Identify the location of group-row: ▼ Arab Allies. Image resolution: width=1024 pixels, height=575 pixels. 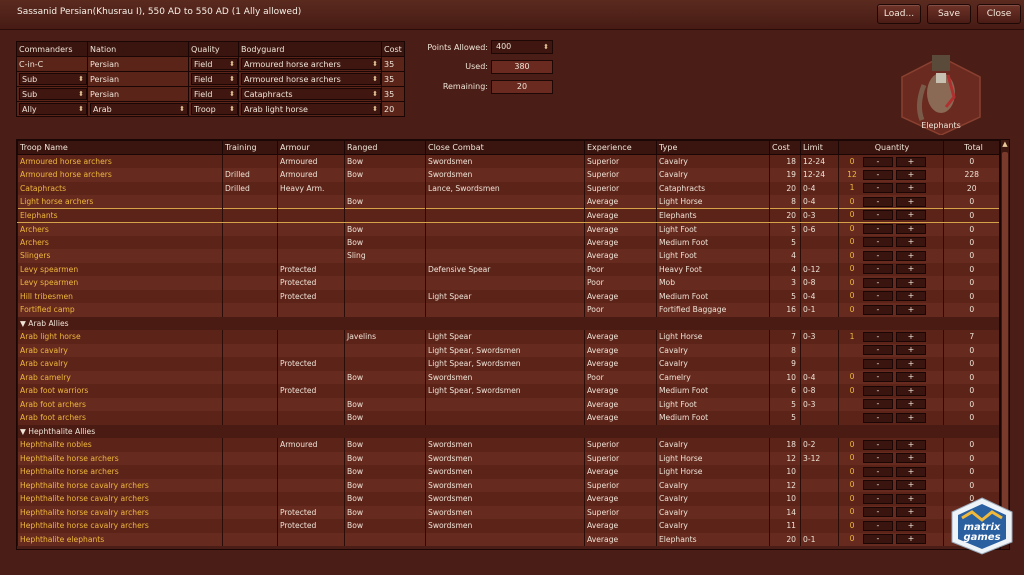
(508, 323).